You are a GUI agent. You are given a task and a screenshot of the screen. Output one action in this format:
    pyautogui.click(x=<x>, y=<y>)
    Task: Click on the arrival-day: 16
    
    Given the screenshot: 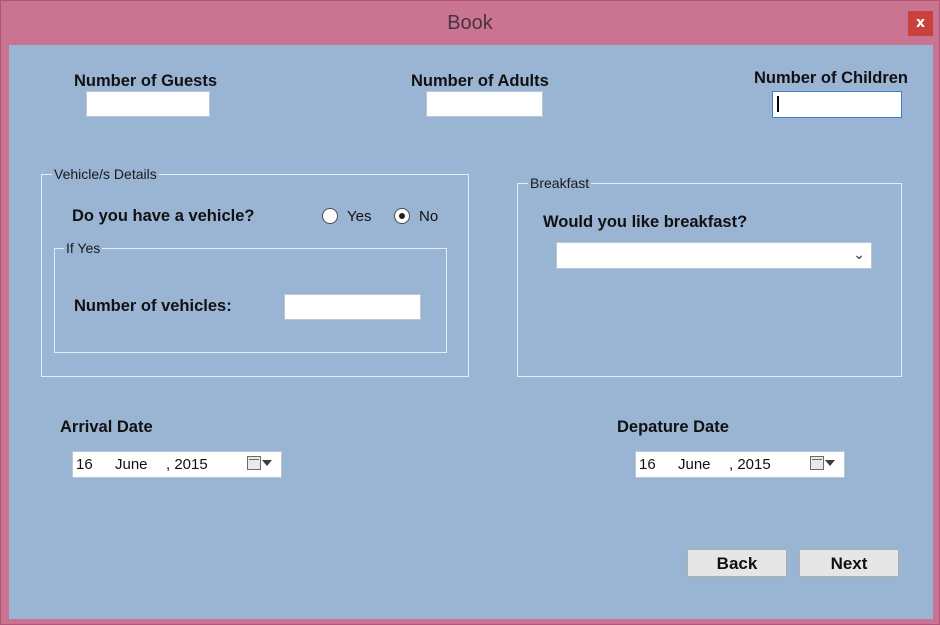 What is the action you would take?
    pyautogui.click(x=84, y=464)
    